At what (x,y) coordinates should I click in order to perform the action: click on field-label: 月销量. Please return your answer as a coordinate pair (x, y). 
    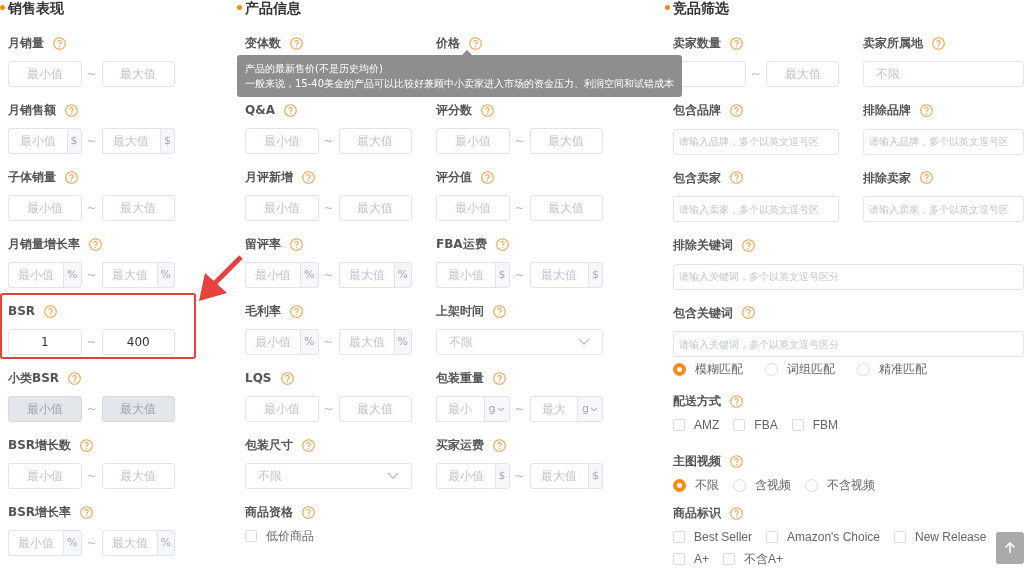
    Looking at the image, I should click on (26, 43).